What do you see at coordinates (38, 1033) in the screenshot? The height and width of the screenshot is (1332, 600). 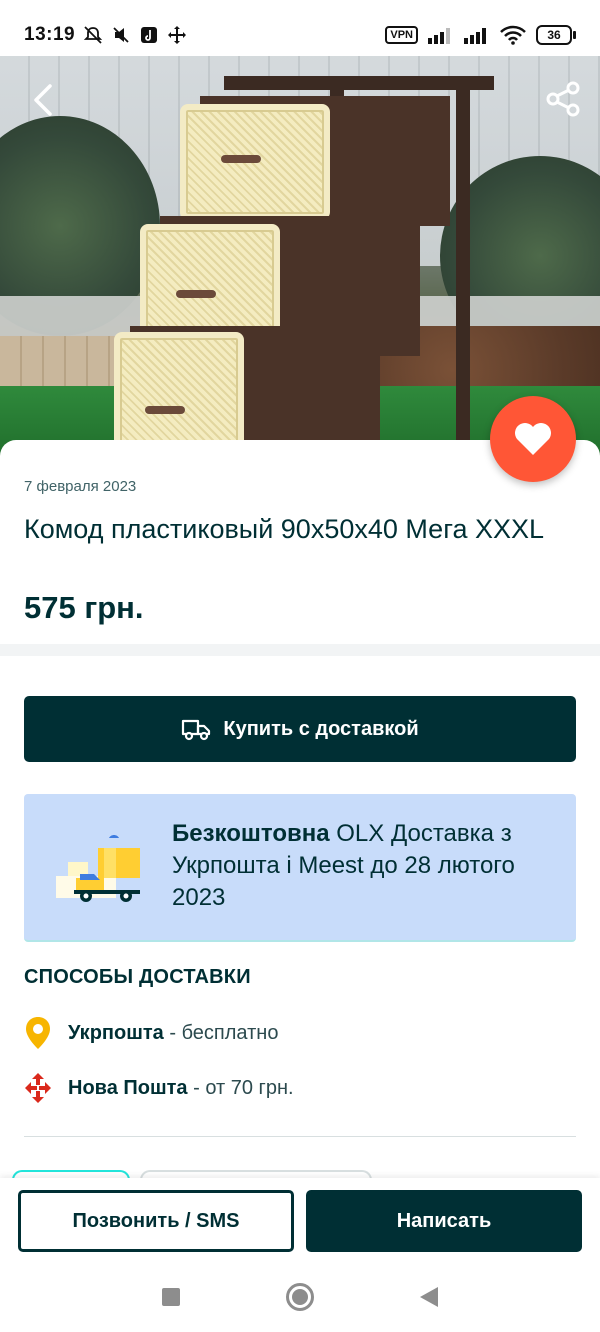 I see `ukrposhta-icon` at bounding box center [38, 1033].